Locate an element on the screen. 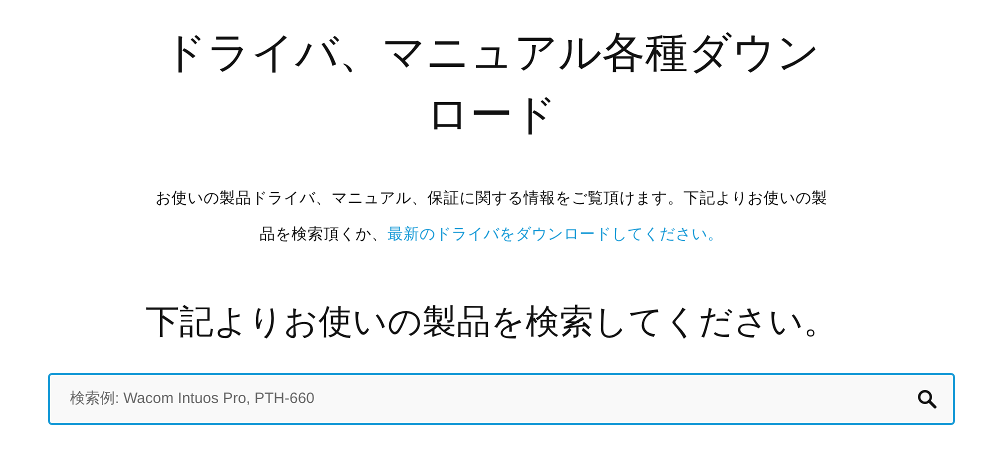 The height and width of the screenshot is (460, 983). search-heading: 下記よりお使いの製品を検索してください。 is located at coordinates (491, 322).